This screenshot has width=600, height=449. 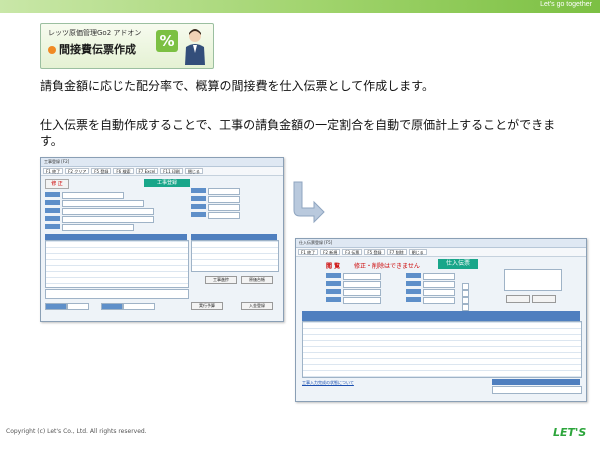 I want to click on totals-header, so click(x=536, y=382).